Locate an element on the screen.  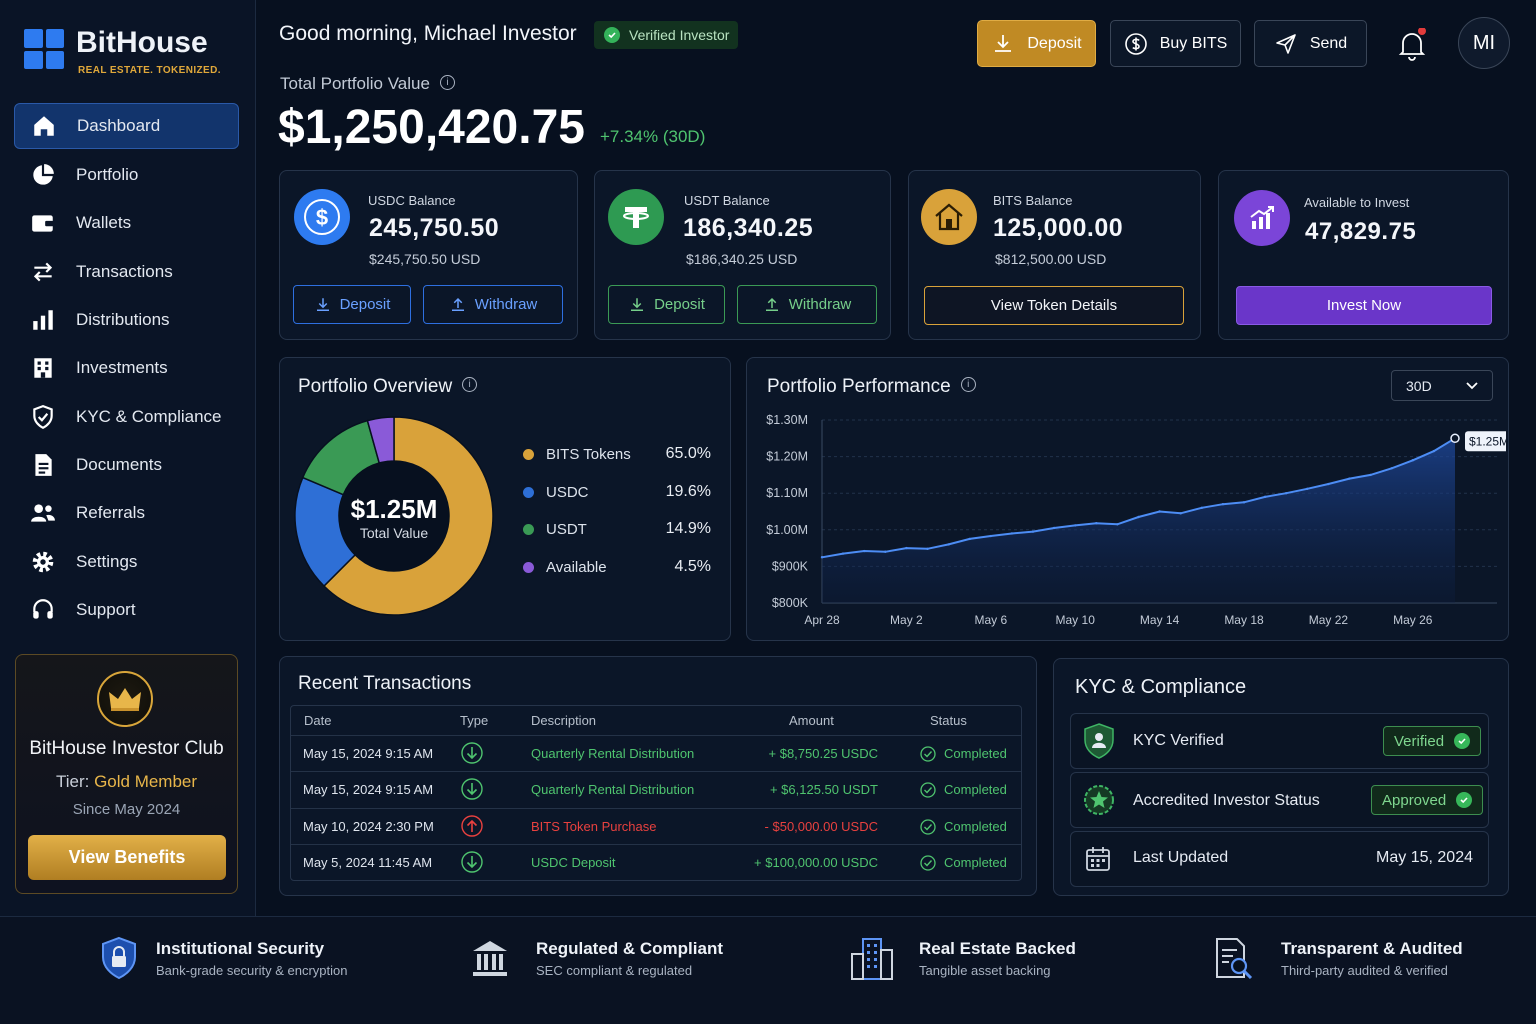
bits-usd: $812,500.00 USD is located at coordinates (1051, 259).